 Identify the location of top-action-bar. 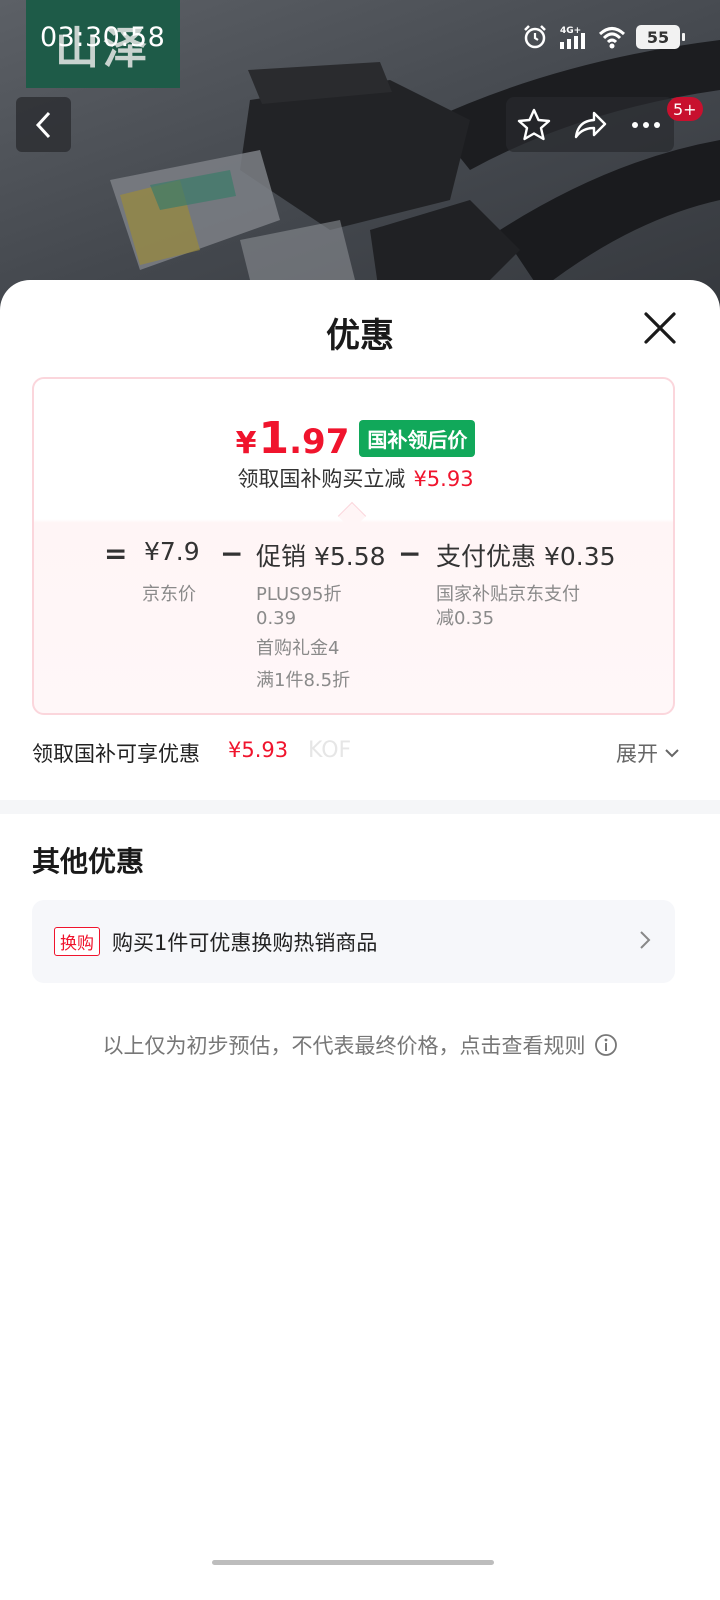
(590, 124).